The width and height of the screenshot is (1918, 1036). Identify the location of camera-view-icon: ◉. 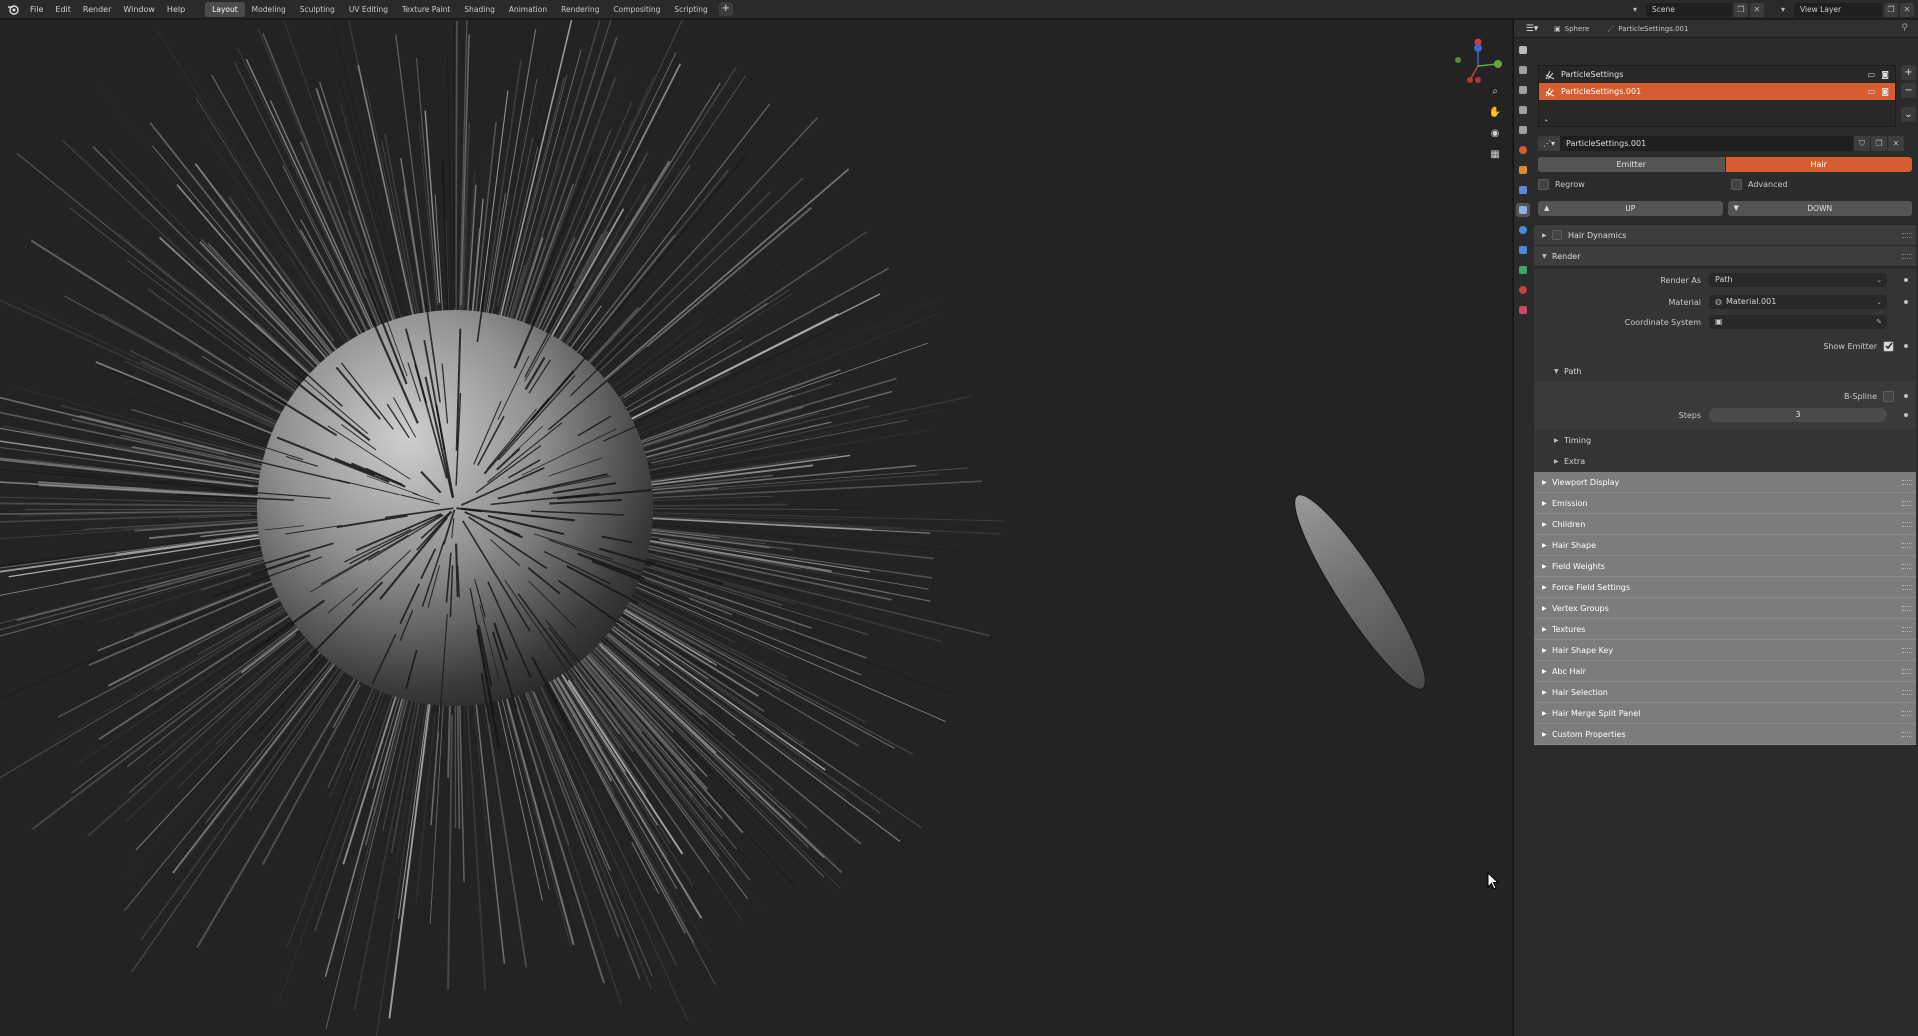
(1495, 133).